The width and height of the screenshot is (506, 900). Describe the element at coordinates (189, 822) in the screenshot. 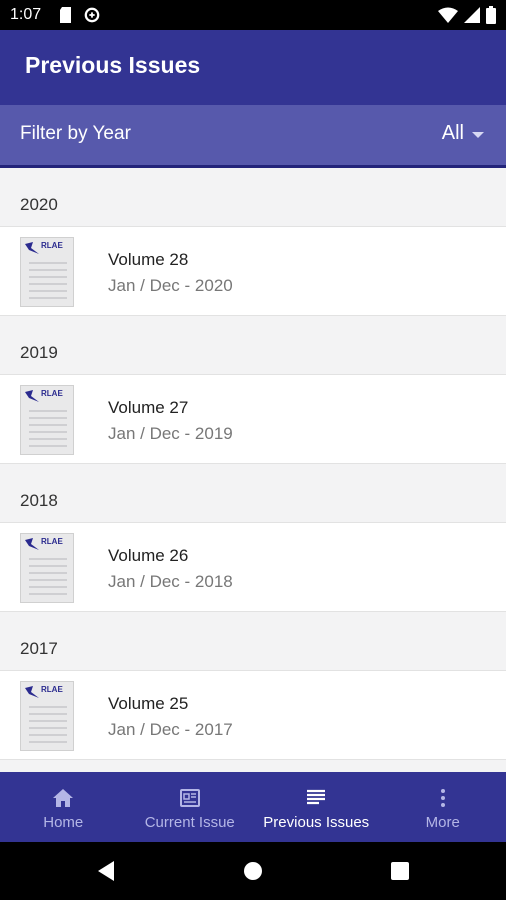

I see `nav-label: Current Issue` at that location.